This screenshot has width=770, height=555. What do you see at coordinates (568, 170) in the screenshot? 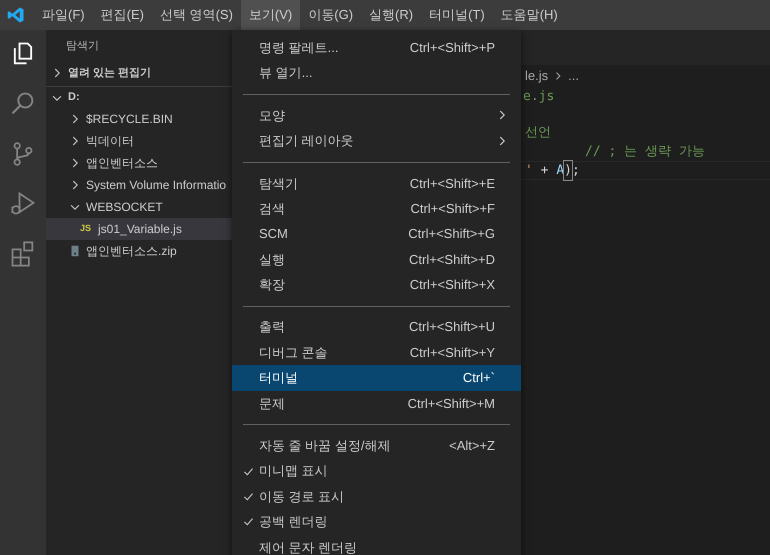
I see `code-token: )` at bounding box center [568, 170].